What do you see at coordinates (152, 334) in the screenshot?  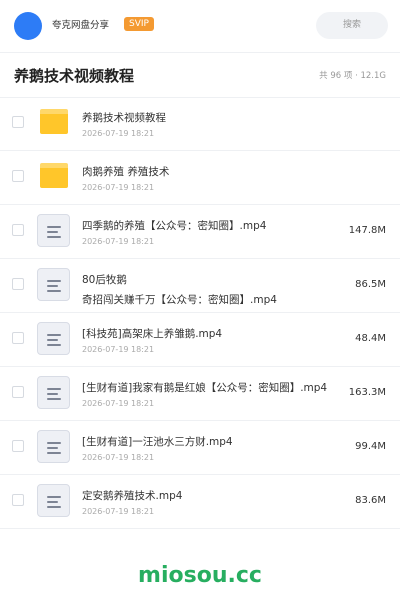 I see `file-name: [科技苑]高架床上养雏鹅.mp4` at bounding box center [152, 334].